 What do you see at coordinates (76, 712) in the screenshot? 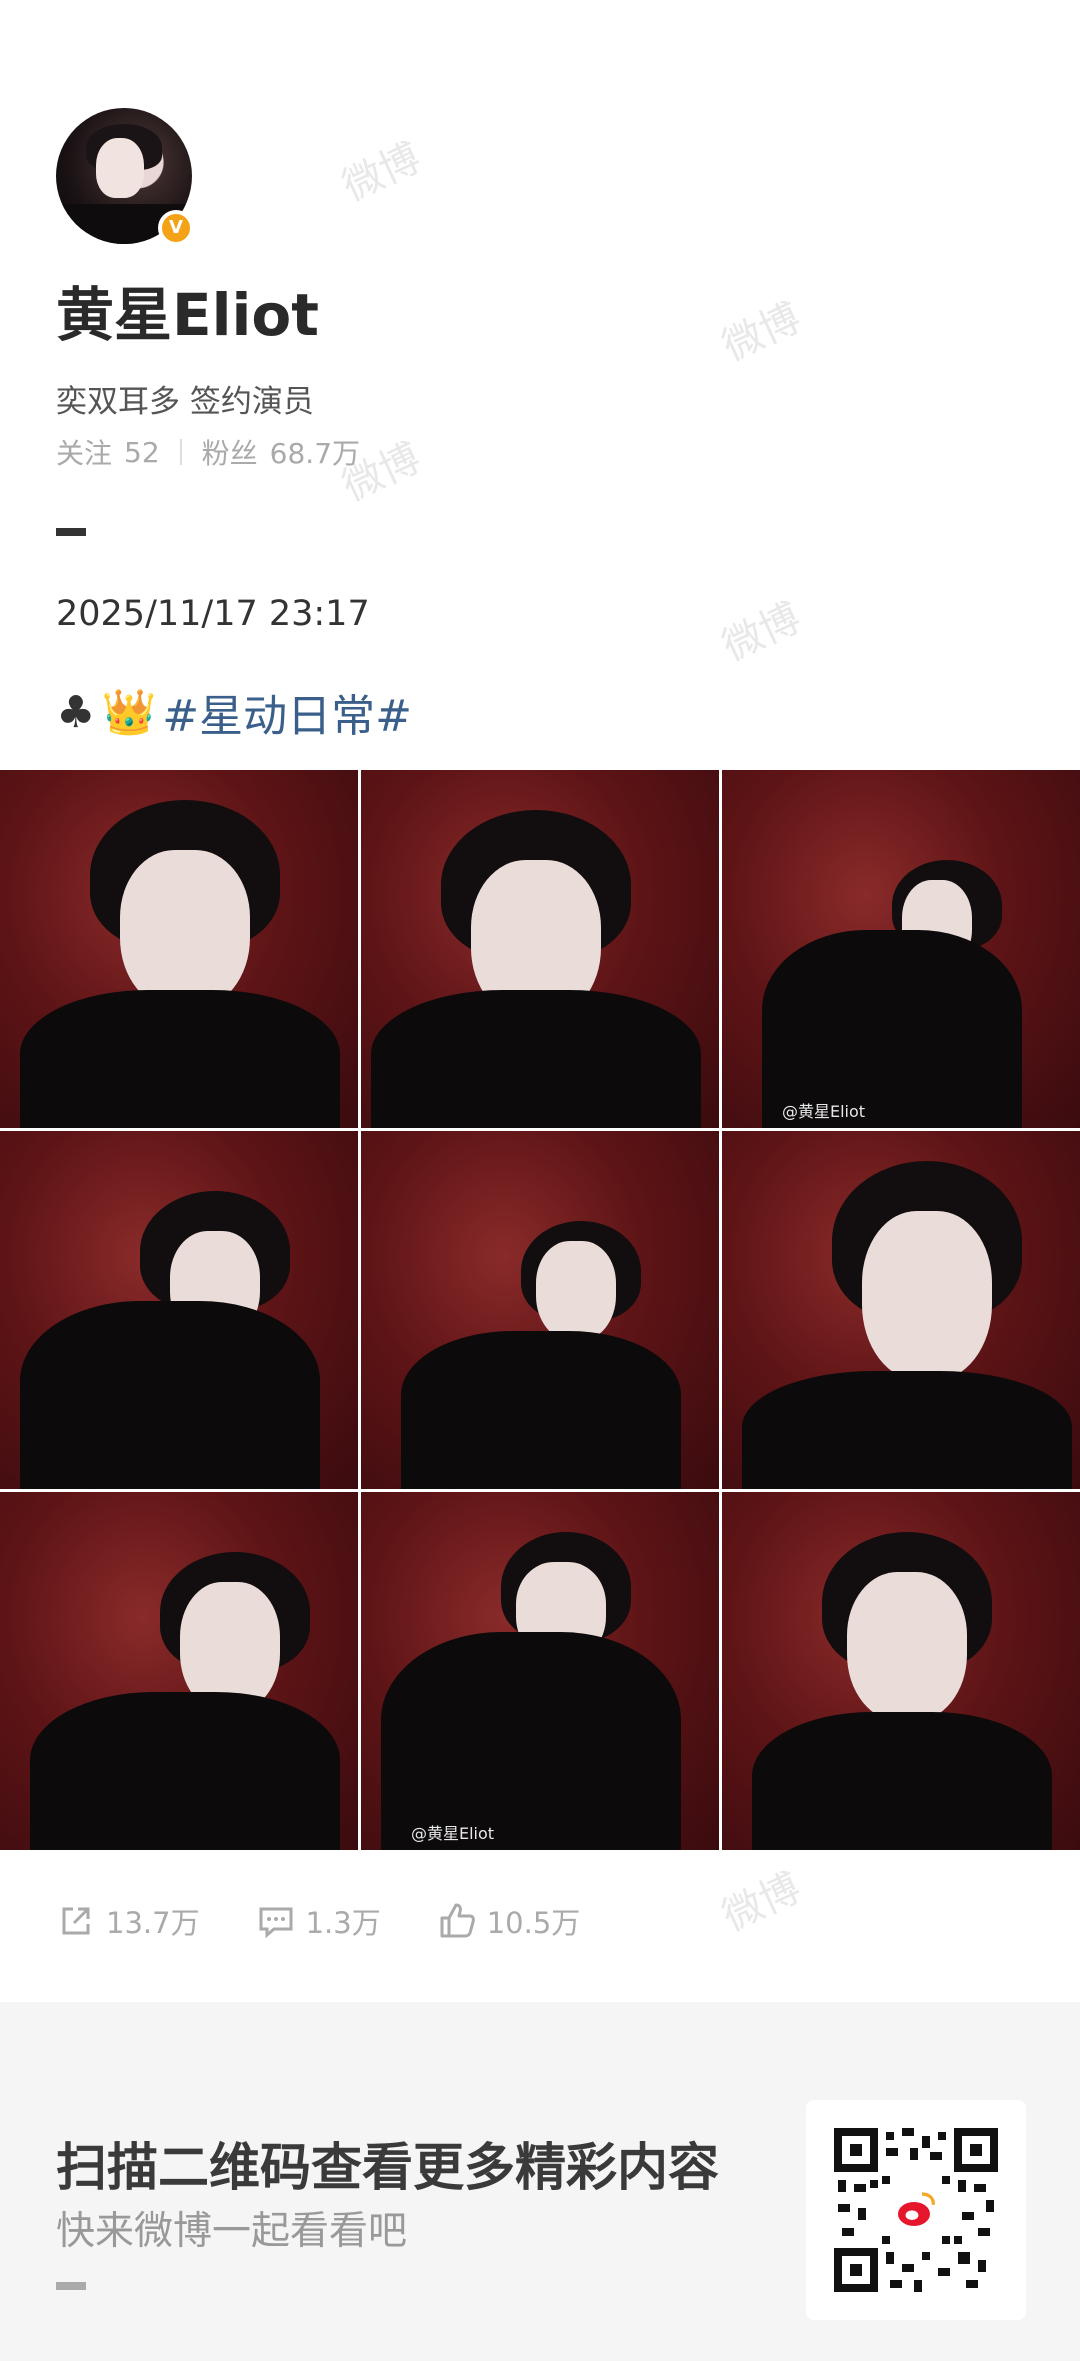
I see `club-icon: ♣` at bounding box center [76, 712].